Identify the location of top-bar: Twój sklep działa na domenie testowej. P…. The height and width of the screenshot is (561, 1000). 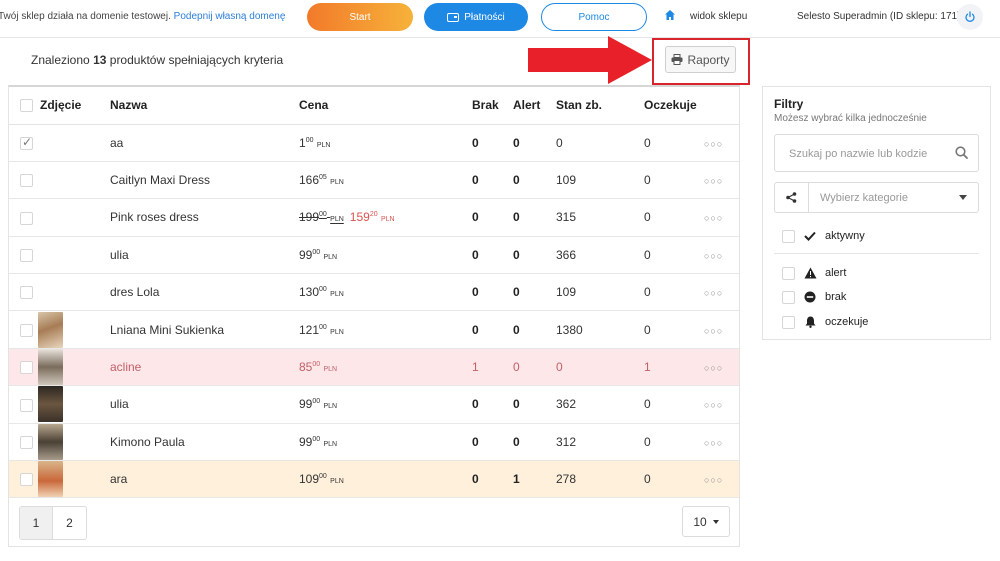
(500, 19).